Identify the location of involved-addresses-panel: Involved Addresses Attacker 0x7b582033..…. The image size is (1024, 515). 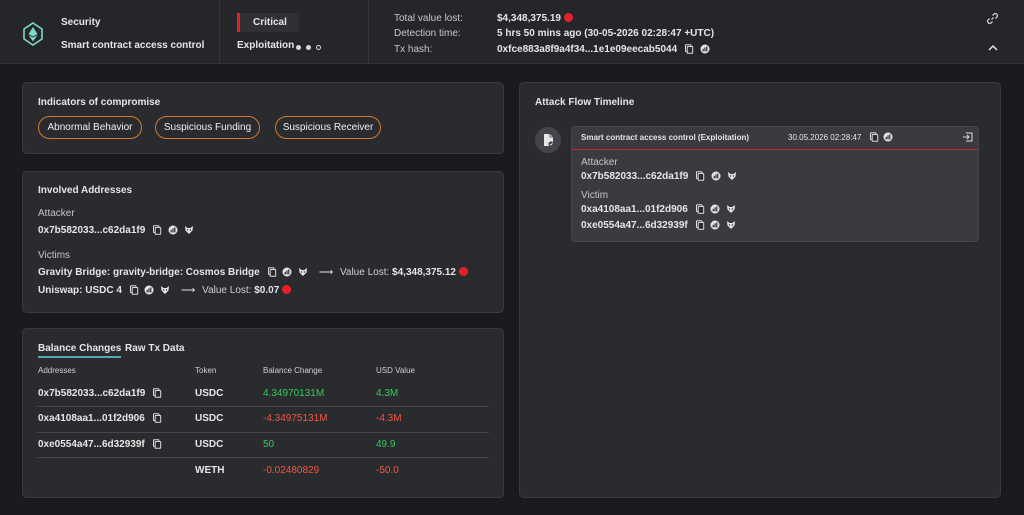
(263, 242).